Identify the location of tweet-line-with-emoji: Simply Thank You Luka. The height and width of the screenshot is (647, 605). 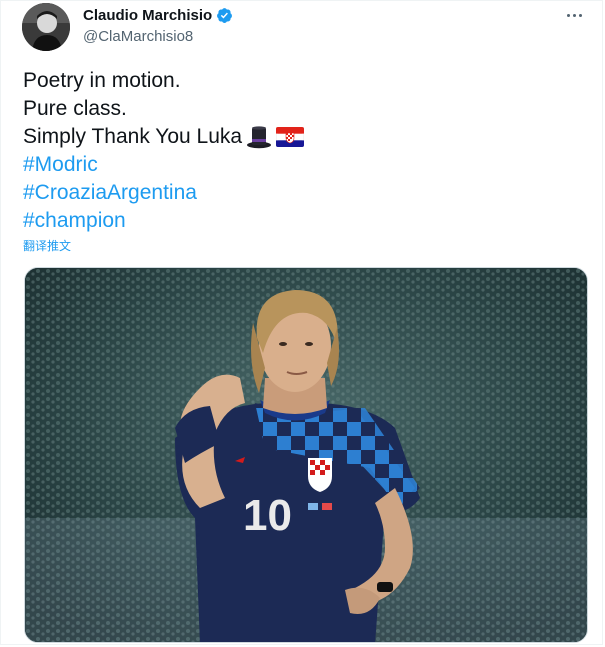
(164, 137).